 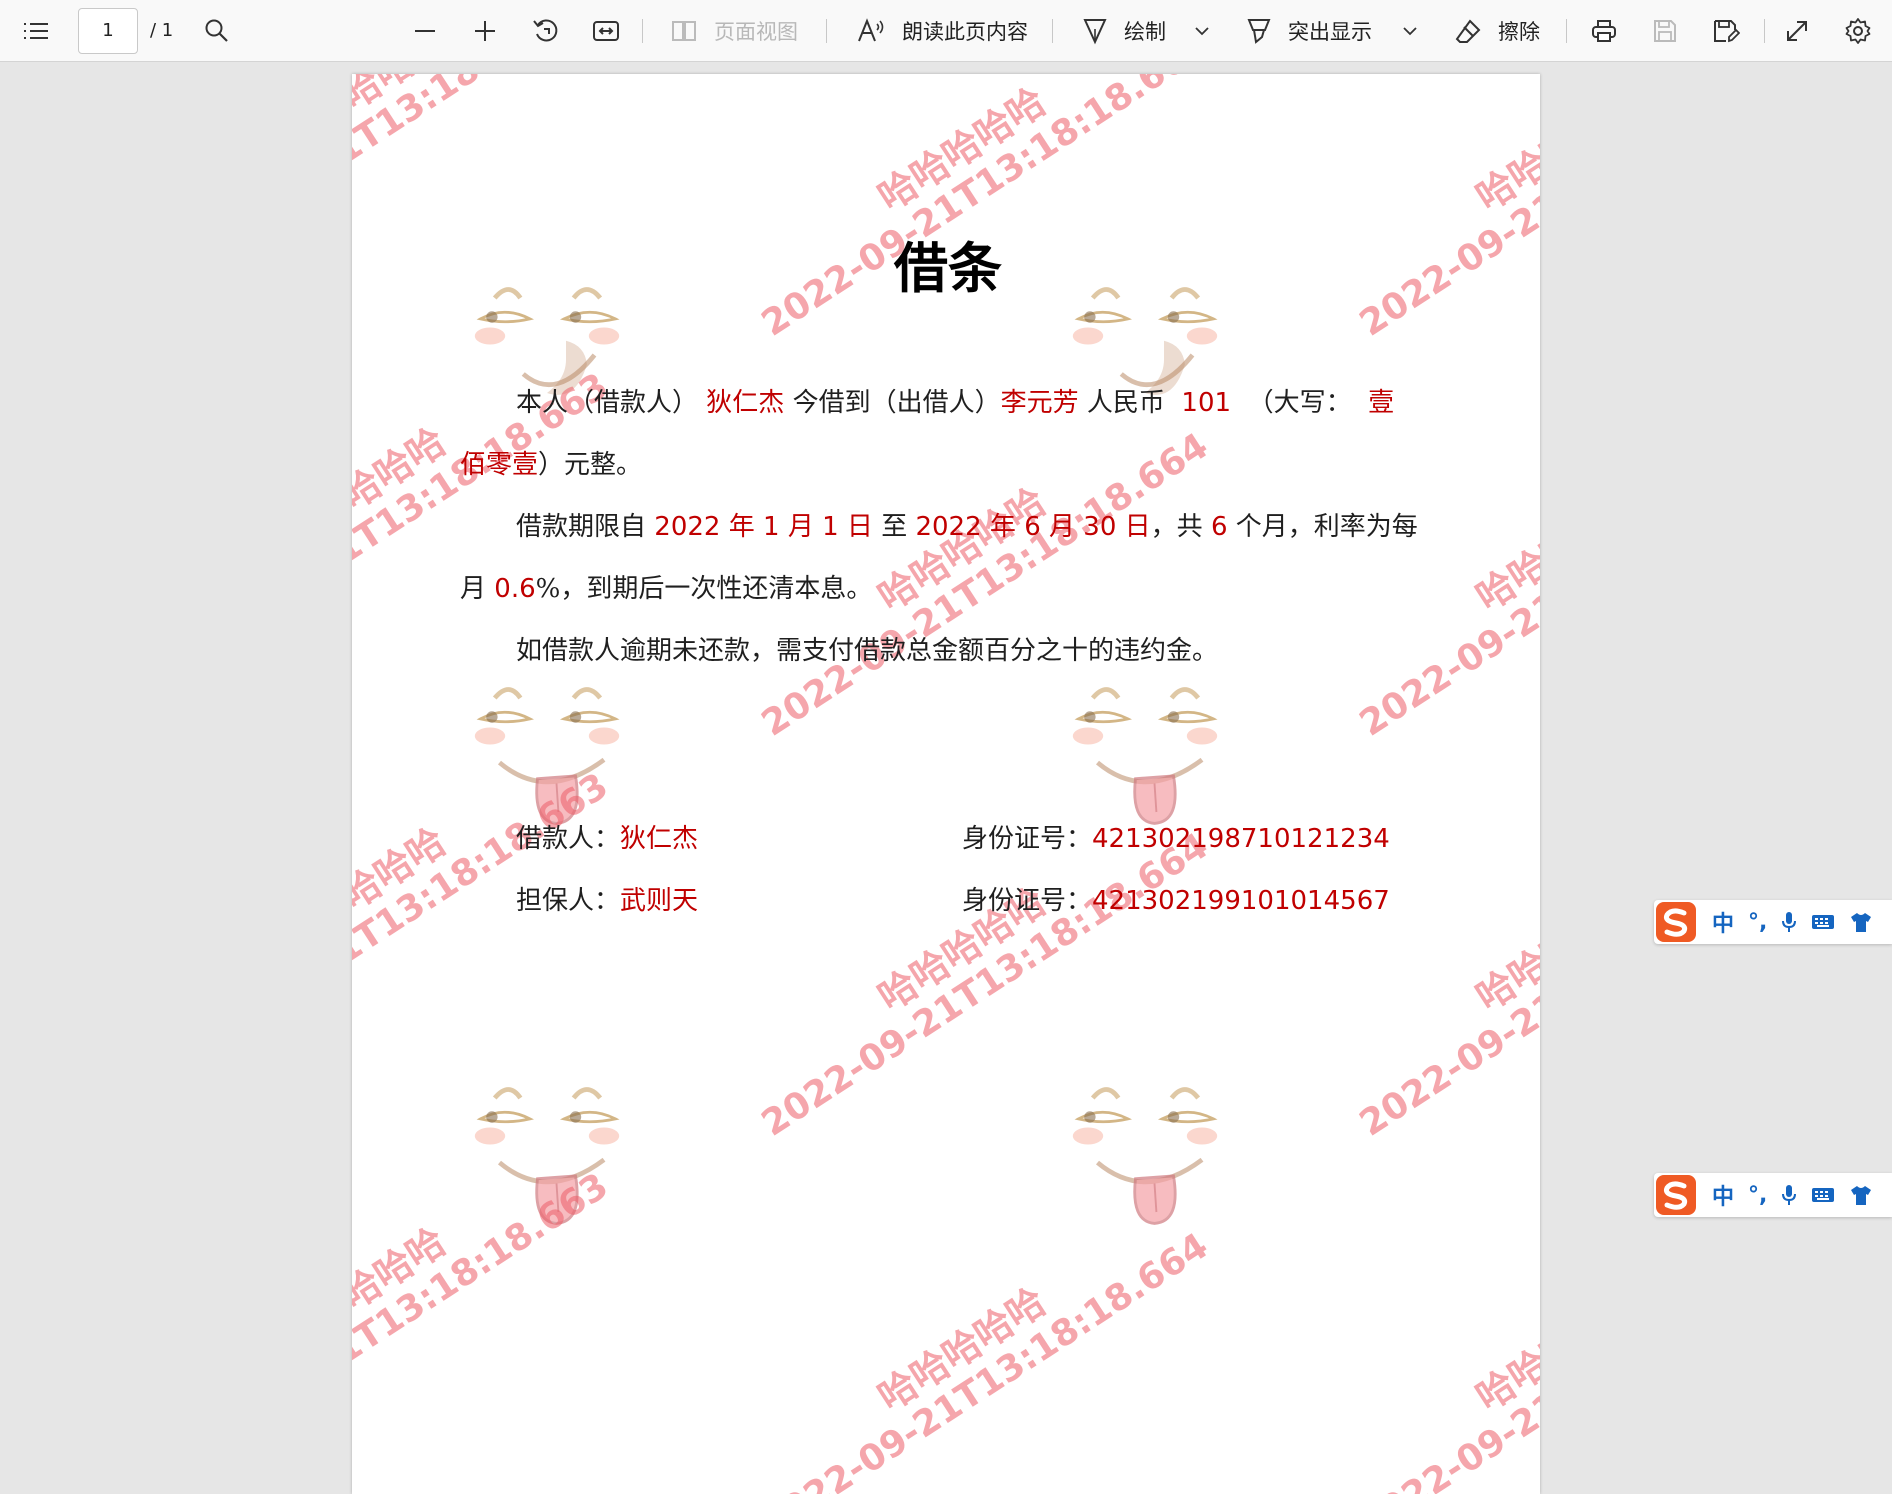 What do you see at coordinates (1468, 31) in the screenshot?
I see `eraser-icon` at bounding box center [1468, 31].